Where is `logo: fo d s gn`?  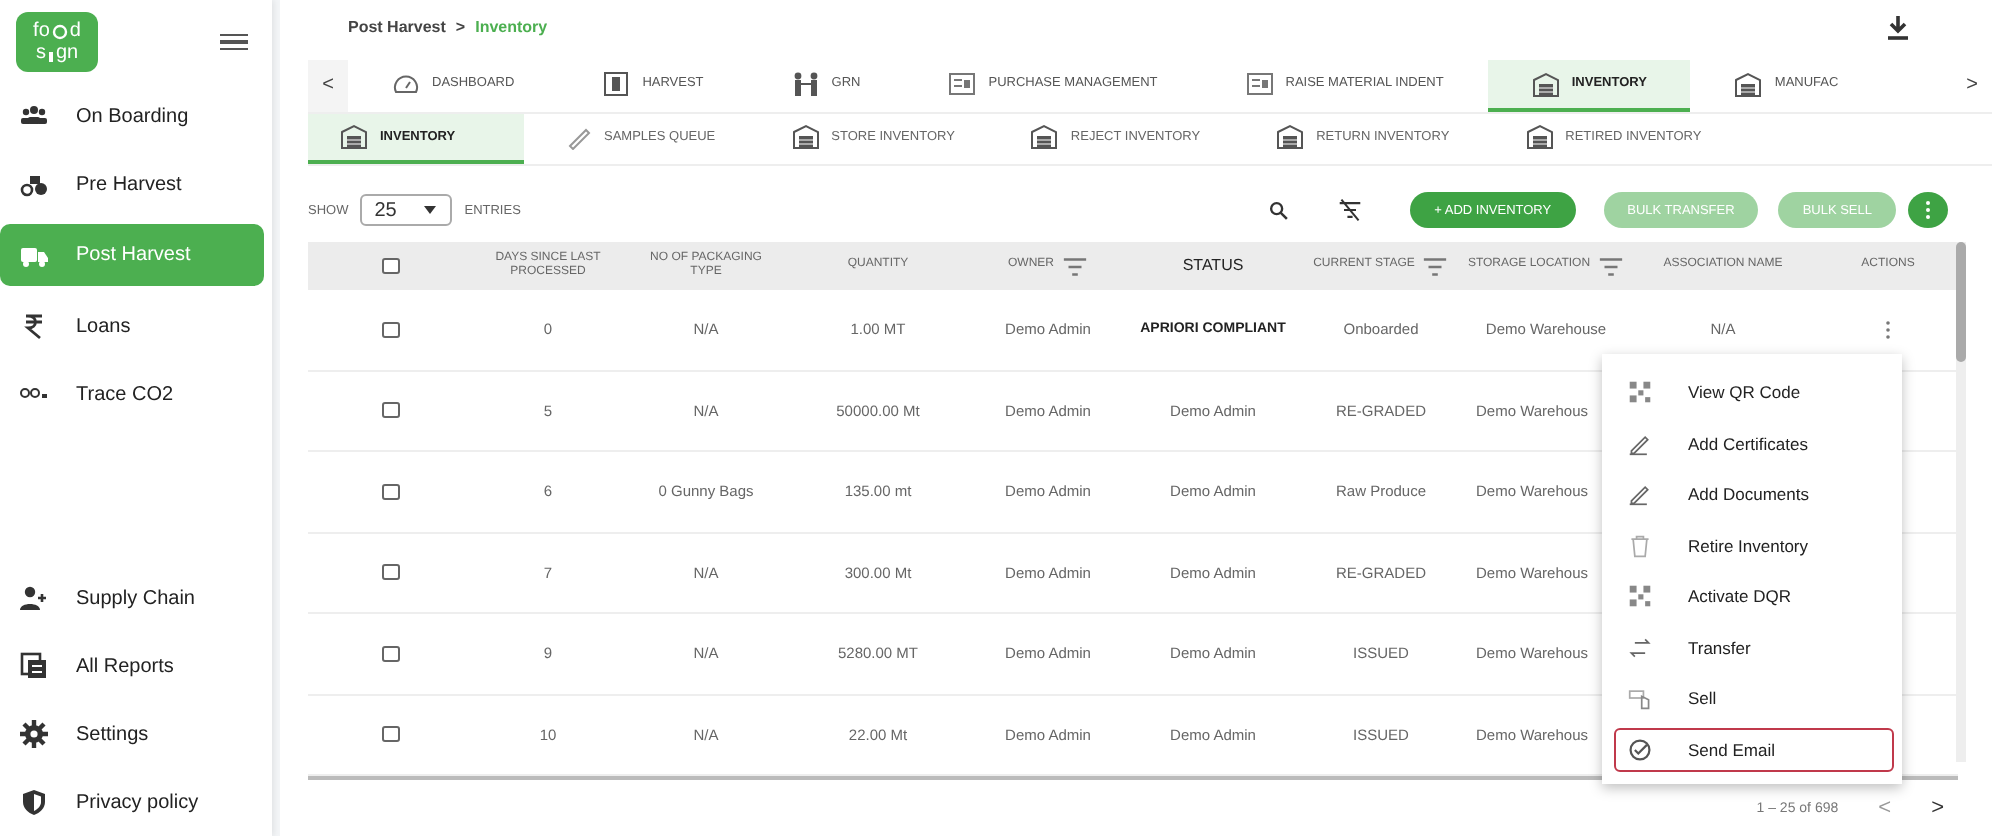
logo: fo d s gn is located at coordinates (57, 42).